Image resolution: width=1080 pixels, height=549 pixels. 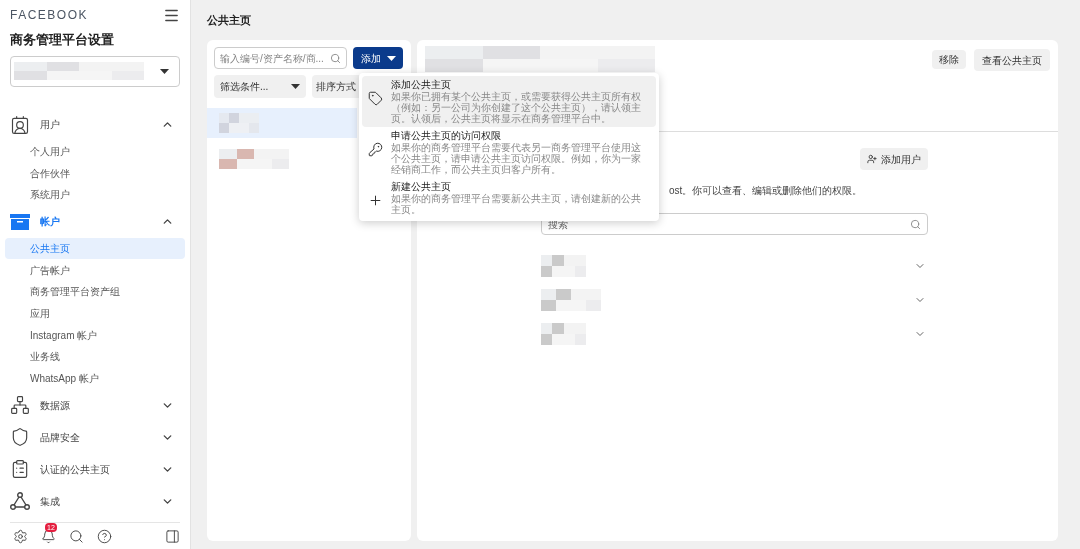 What do you see at coordinates (95, 469) in the screenshot?
I see `sidebar-section: 认证的公共主页` at bounding box center [95, 469].